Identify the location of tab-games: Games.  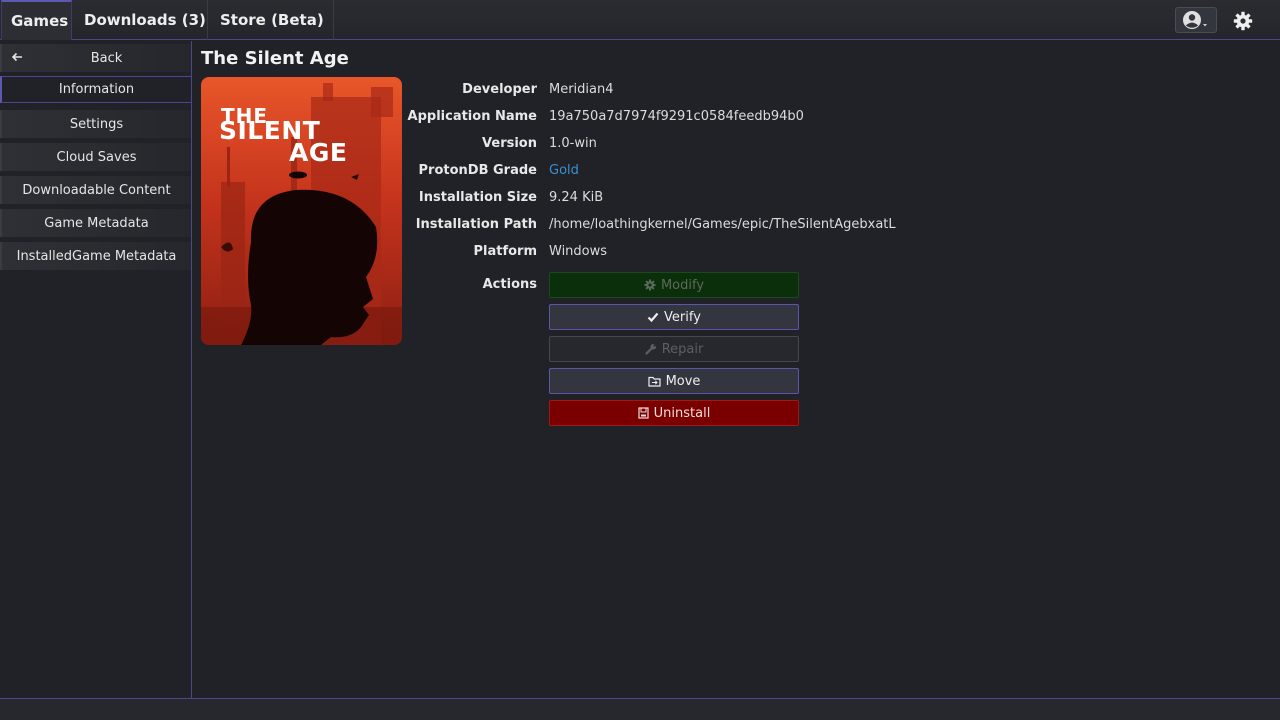
(36, 20).